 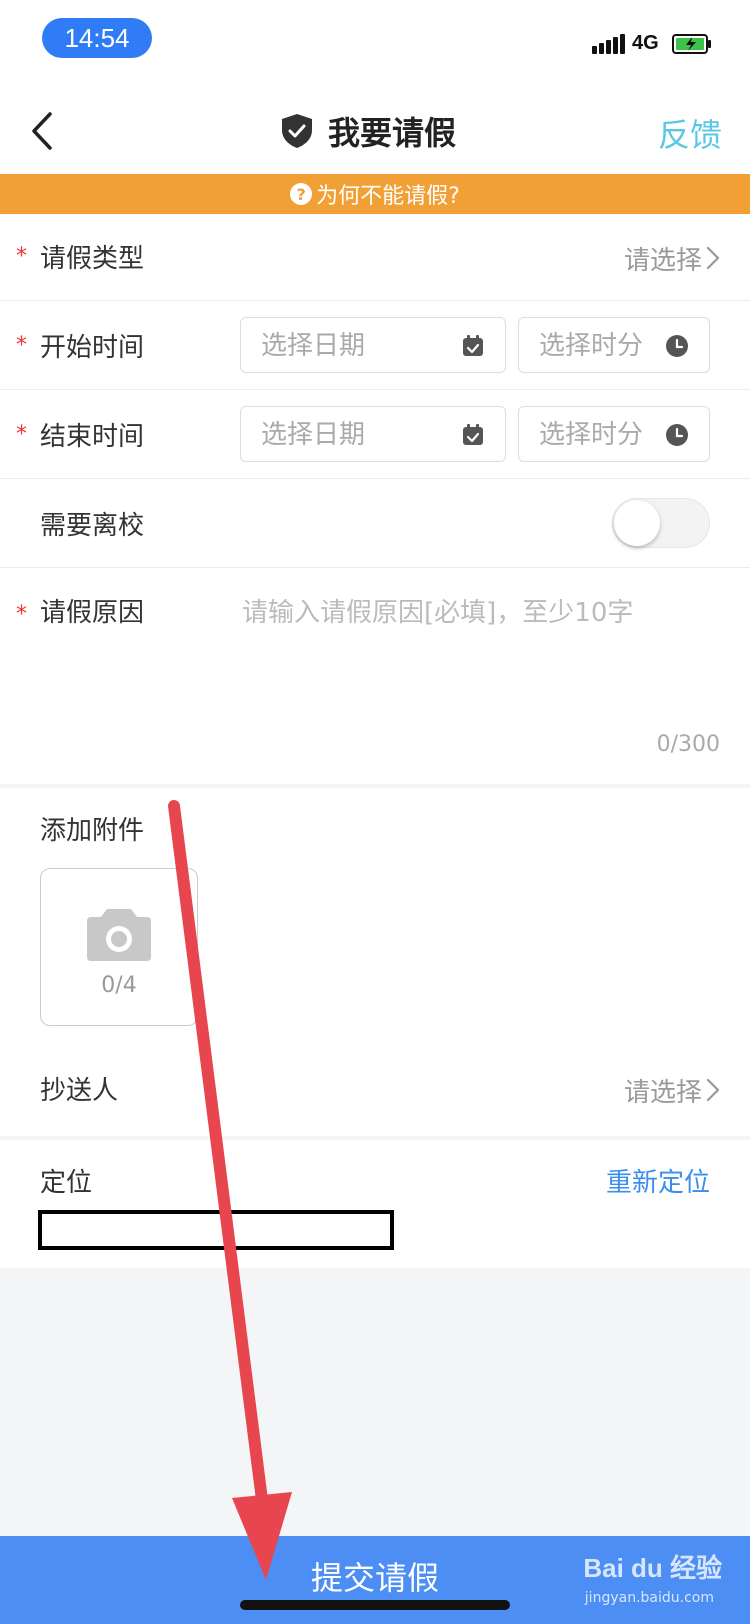 I want to click on banner-text: 为何不能请假?, so click(x=388, y=196).